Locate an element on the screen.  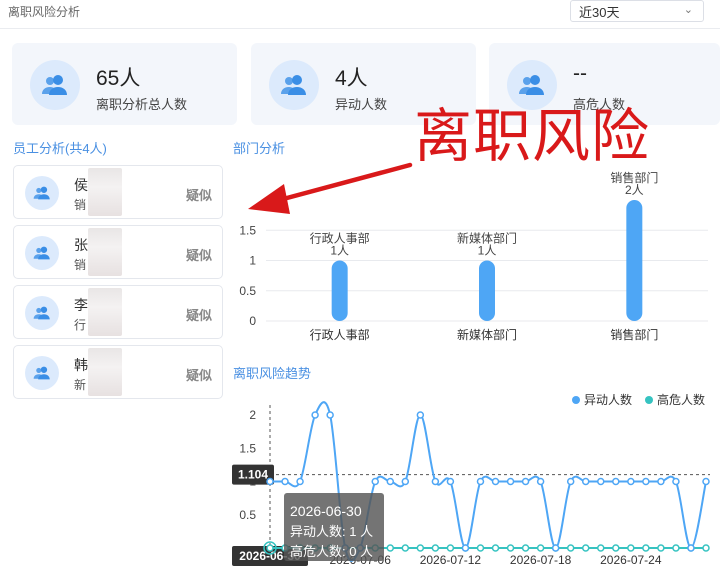
employee-card: 李 行 疑似 is located at coordinates (118, 312).